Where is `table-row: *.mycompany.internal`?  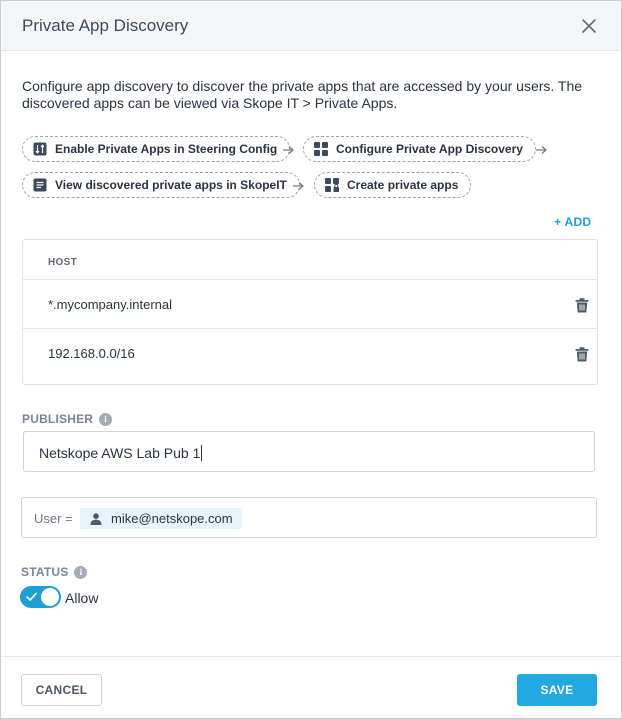
table-row: *.mycompany.internal is located at coordinates (310, 303).